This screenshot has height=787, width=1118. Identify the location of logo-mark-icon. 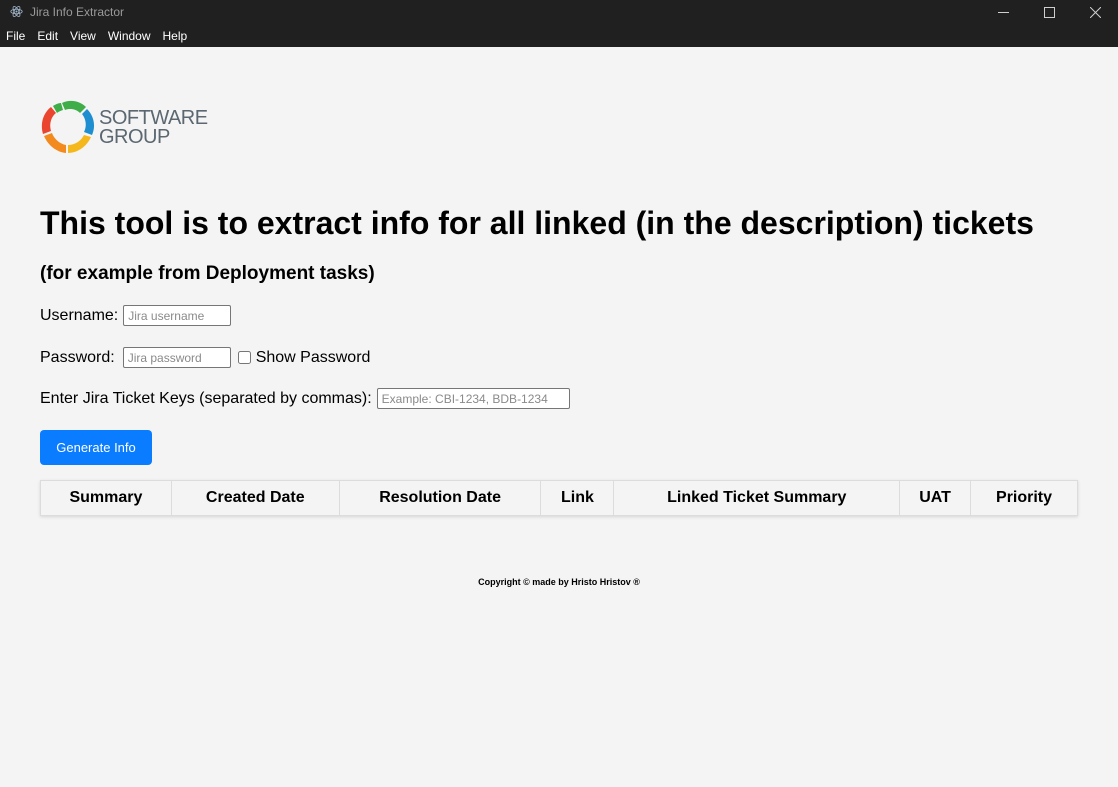
(68, 126).